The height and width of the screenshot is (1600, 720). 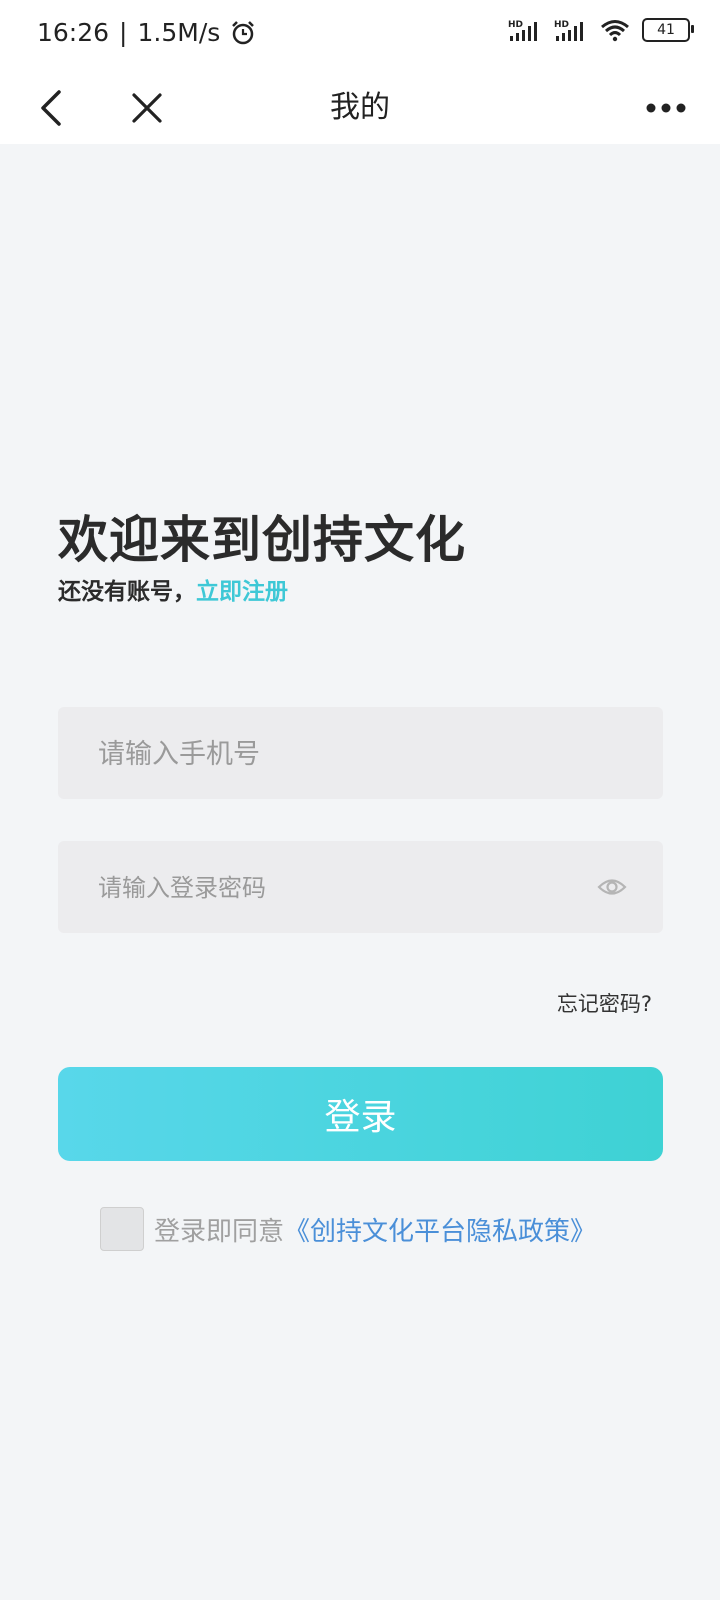 I want to click on phone-field-container, so click(x=360, y=754).